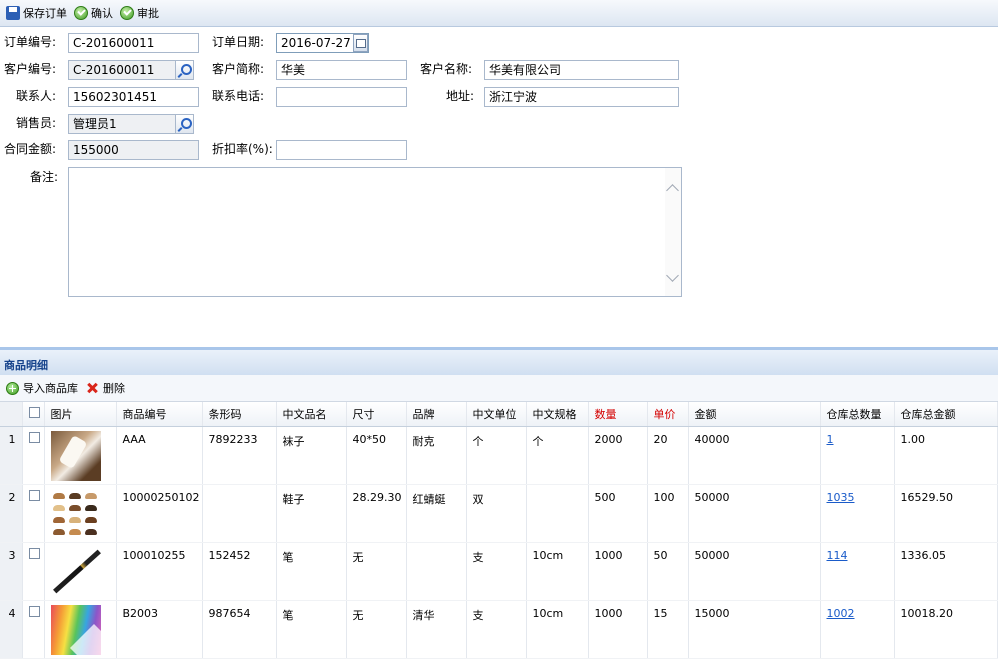 This screenshot has height=659, width=998. What do you see at coordinates (436, 414) in the screenshot?
I see `column-header-brand: 品牌` at bounding box center [436, 414].